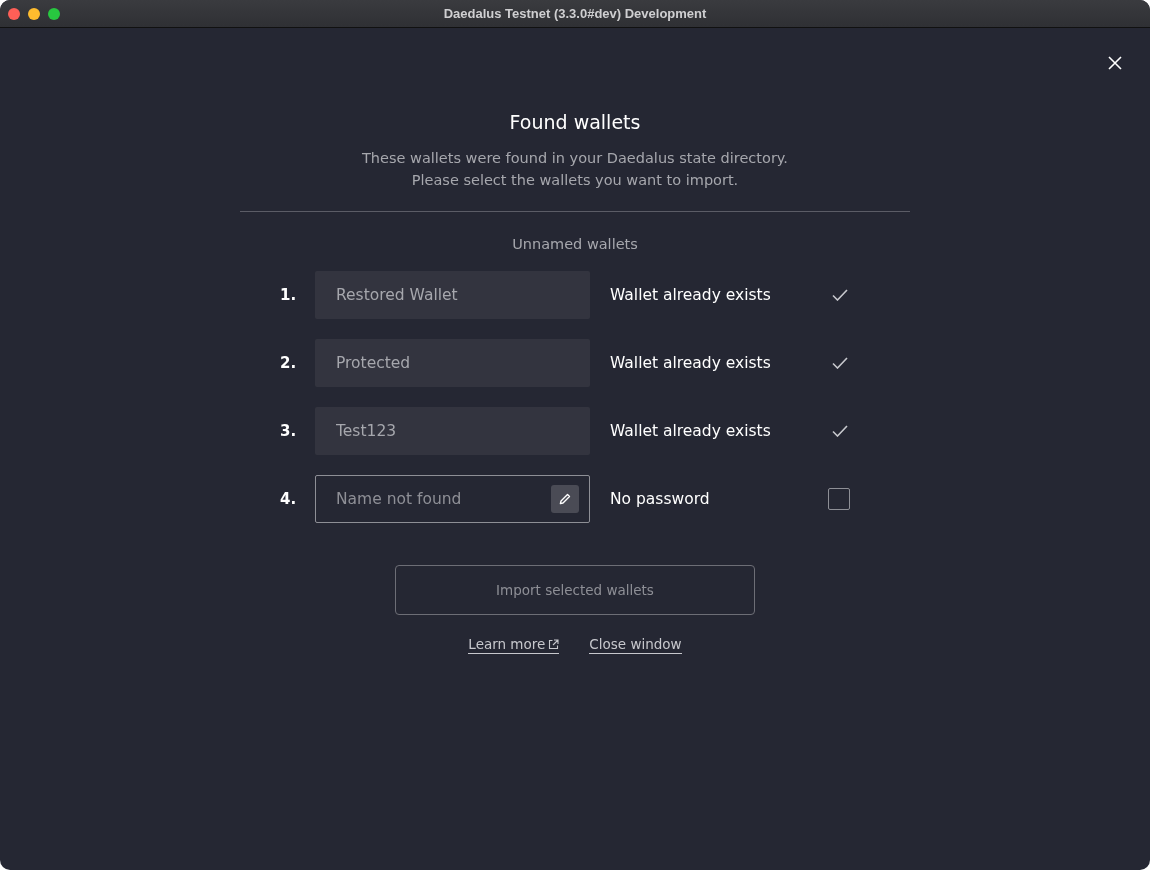  Describe the element at coordinates (14, 13) in the screenshot. I see `close-window-control` at that location.